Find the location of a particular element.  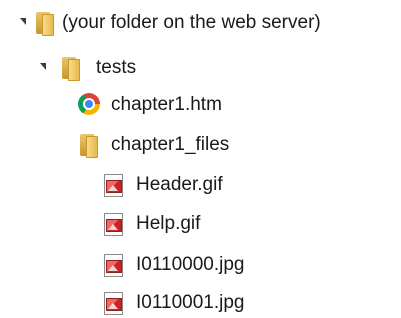

tree-item-label: Help.gif is located at coordinates (168, 223).